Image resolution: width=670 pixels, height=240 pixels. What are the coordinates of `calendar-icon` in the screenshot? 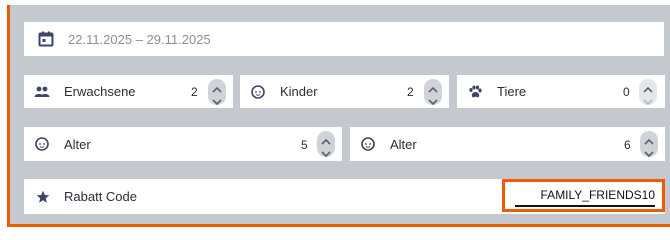 It's located at (46, 39).